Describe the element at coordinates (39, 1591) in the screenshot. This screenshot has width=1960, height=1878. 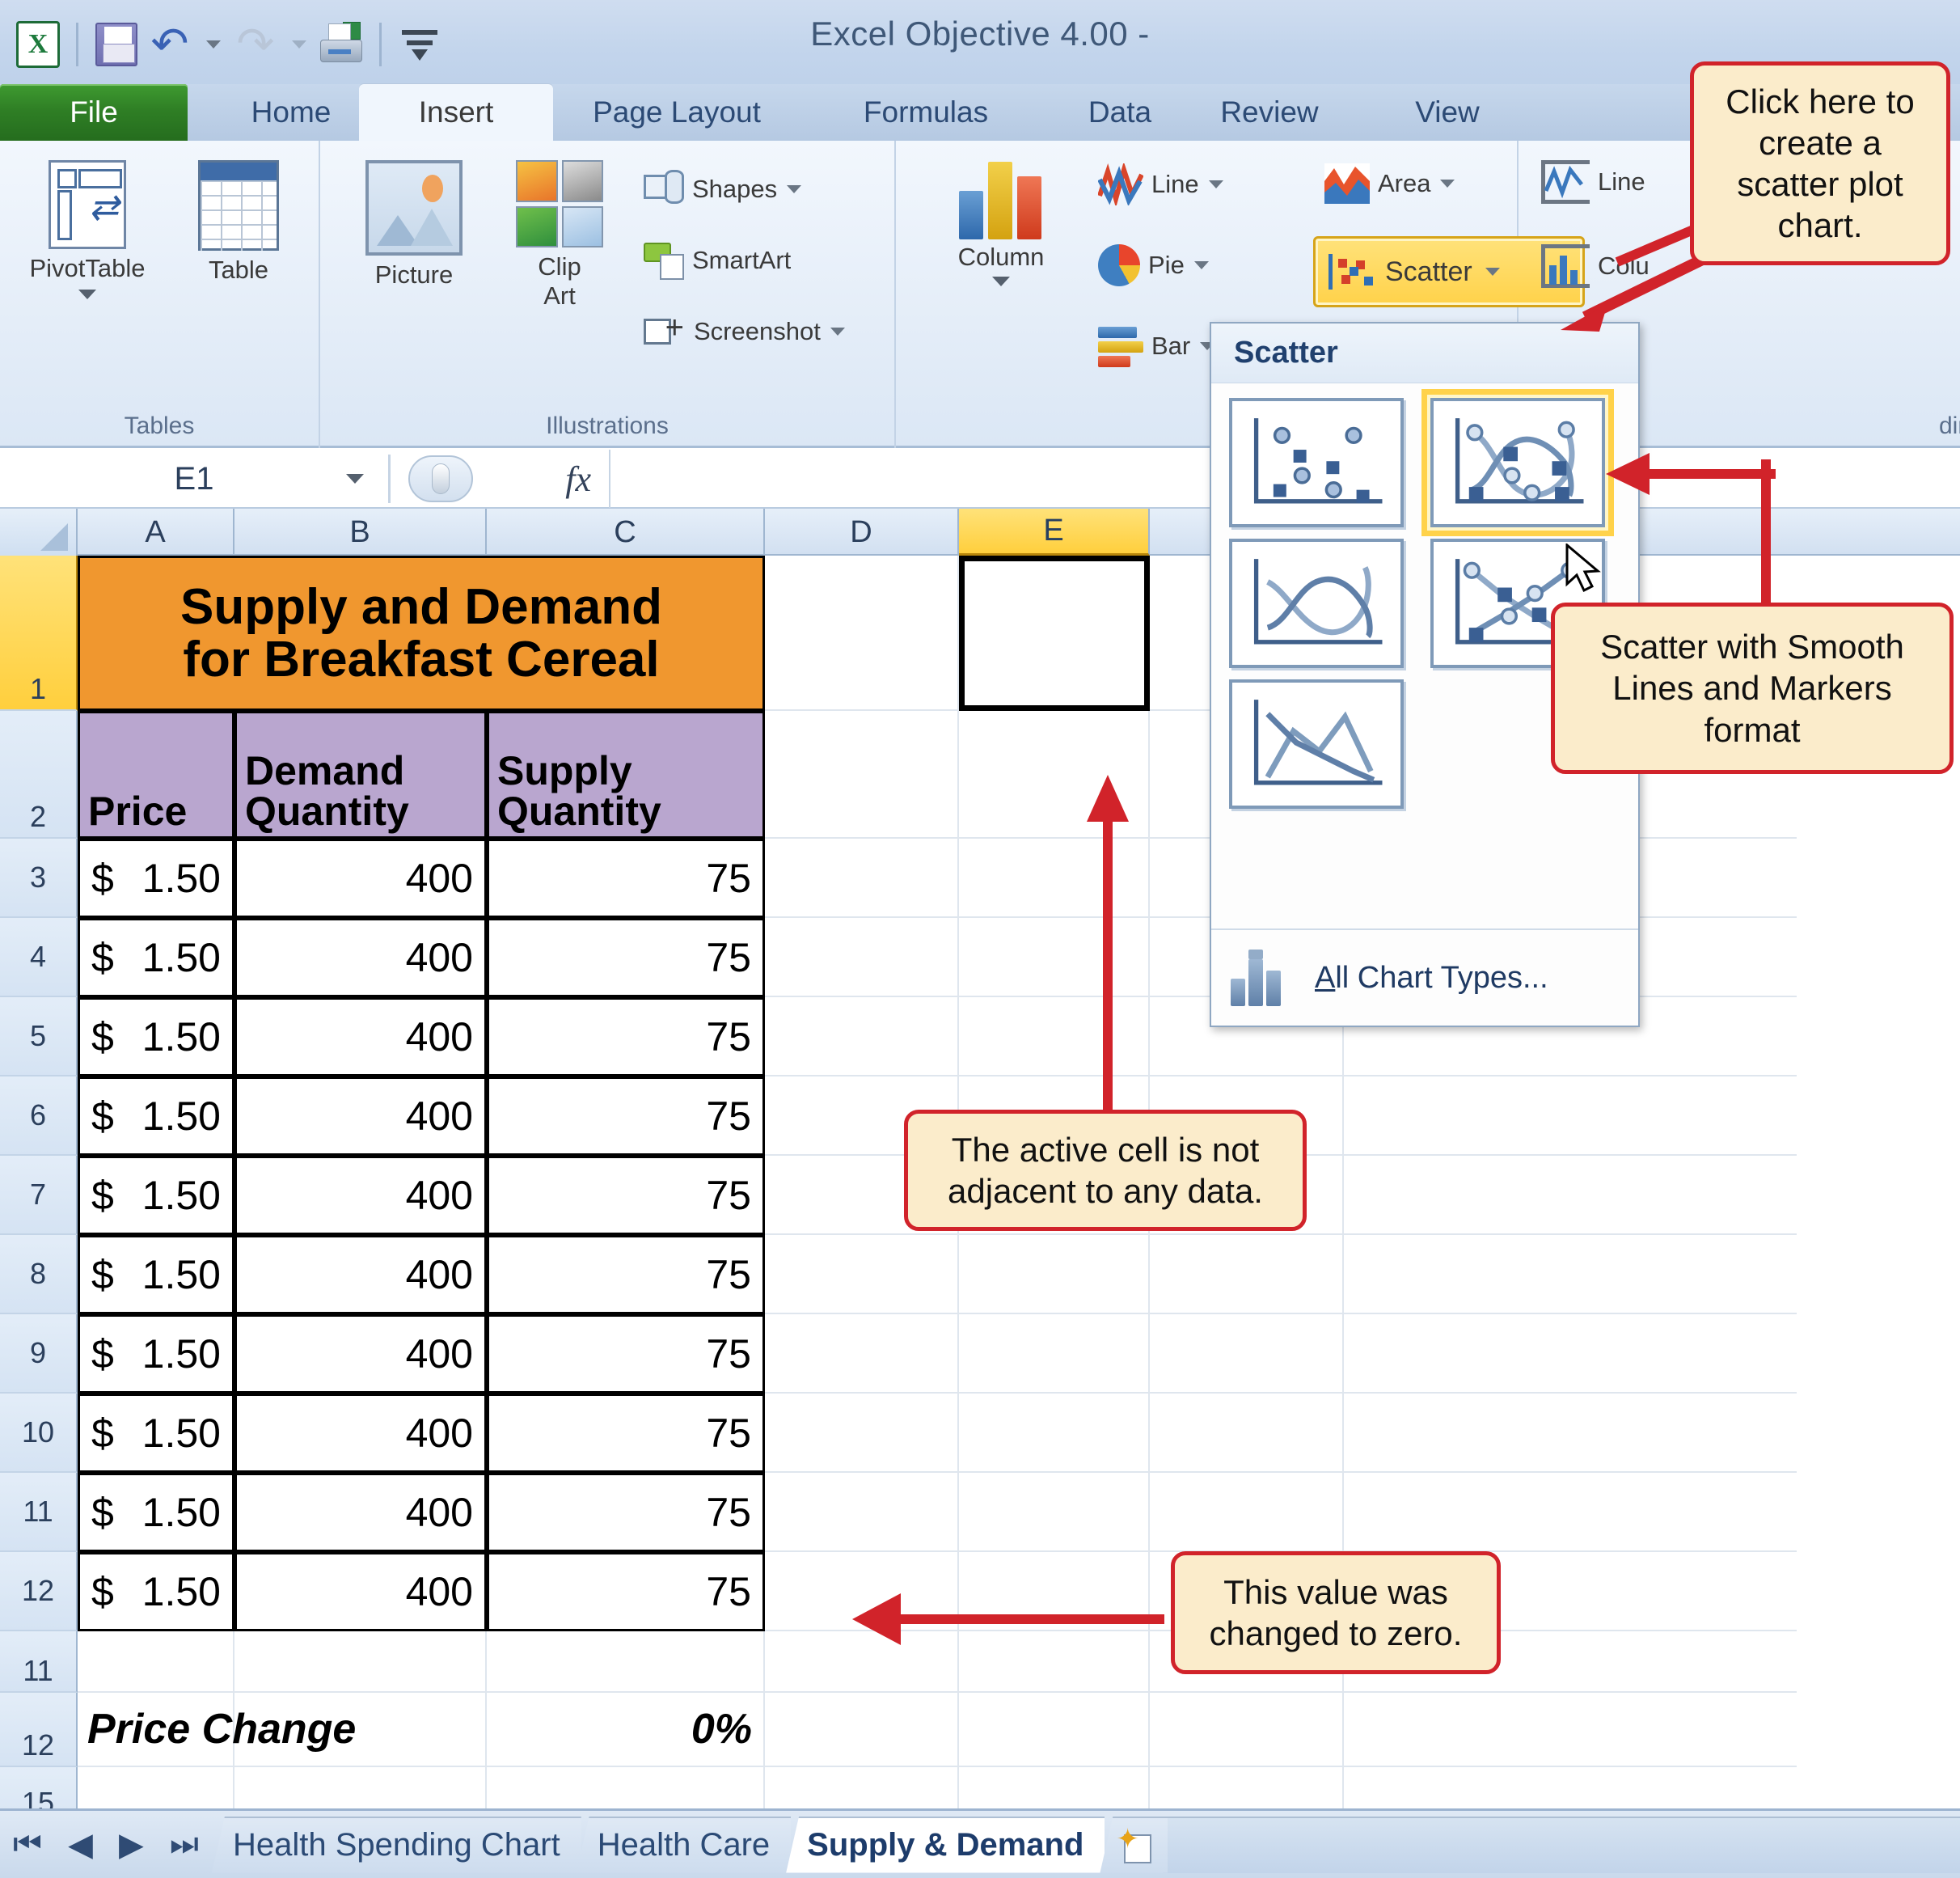
I see `row-header-12: 12` at that location.